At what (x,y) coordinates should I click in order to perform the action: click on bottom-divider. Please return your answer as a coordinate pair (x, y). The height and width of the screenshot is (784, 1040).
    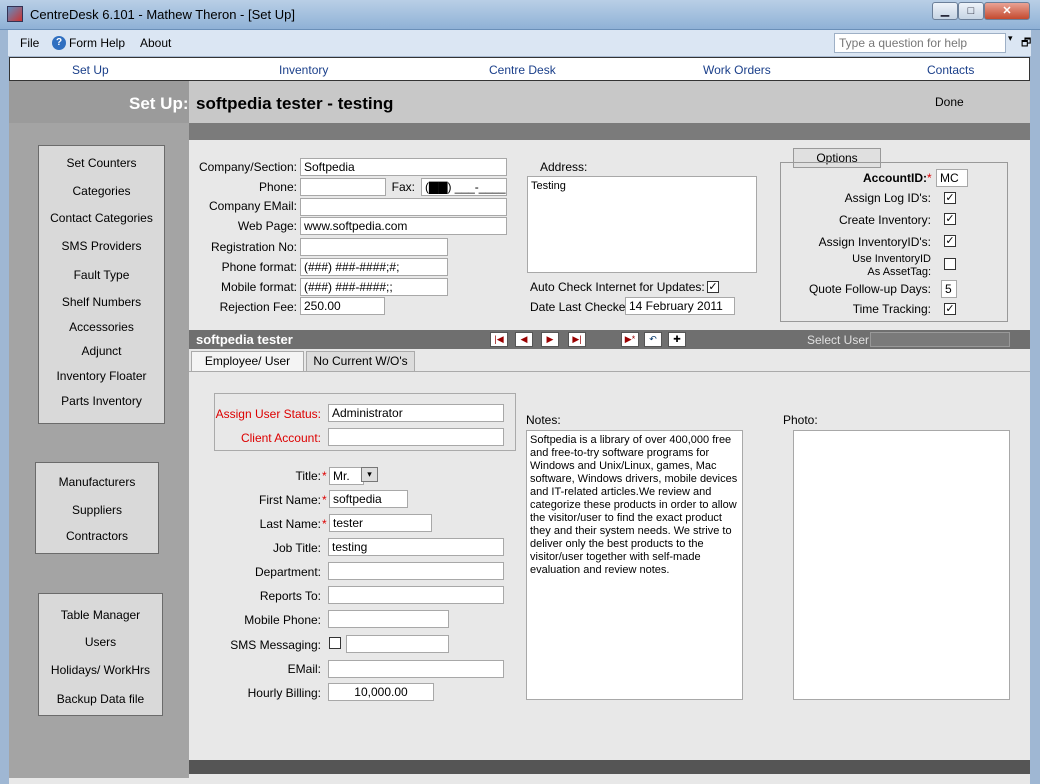
    Looking at the image, I should click on (609, 767).